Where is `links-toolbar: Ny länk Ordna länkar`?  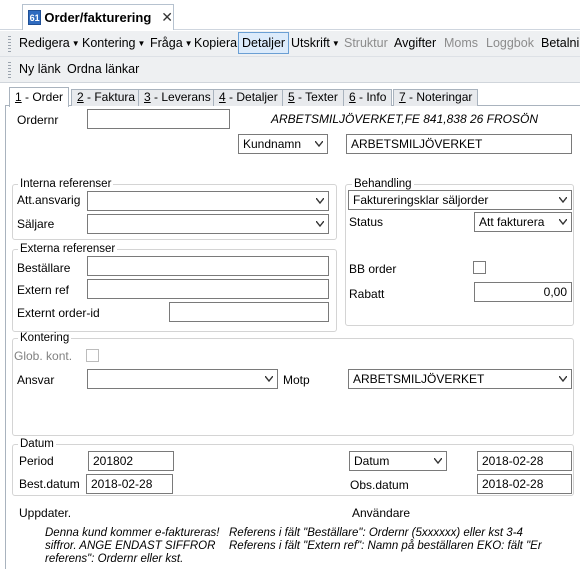 links-toolbar: Ny länk Ordna länkar is located at coordinates (290, 70).